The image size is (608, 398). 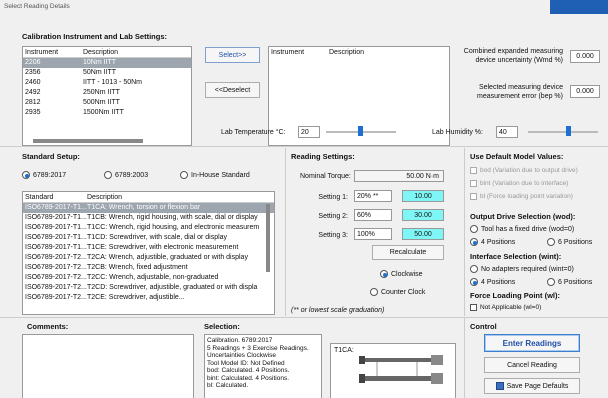 I want to click on cancel-reading-button: Cancel Reading, so click(x=532, y=365).